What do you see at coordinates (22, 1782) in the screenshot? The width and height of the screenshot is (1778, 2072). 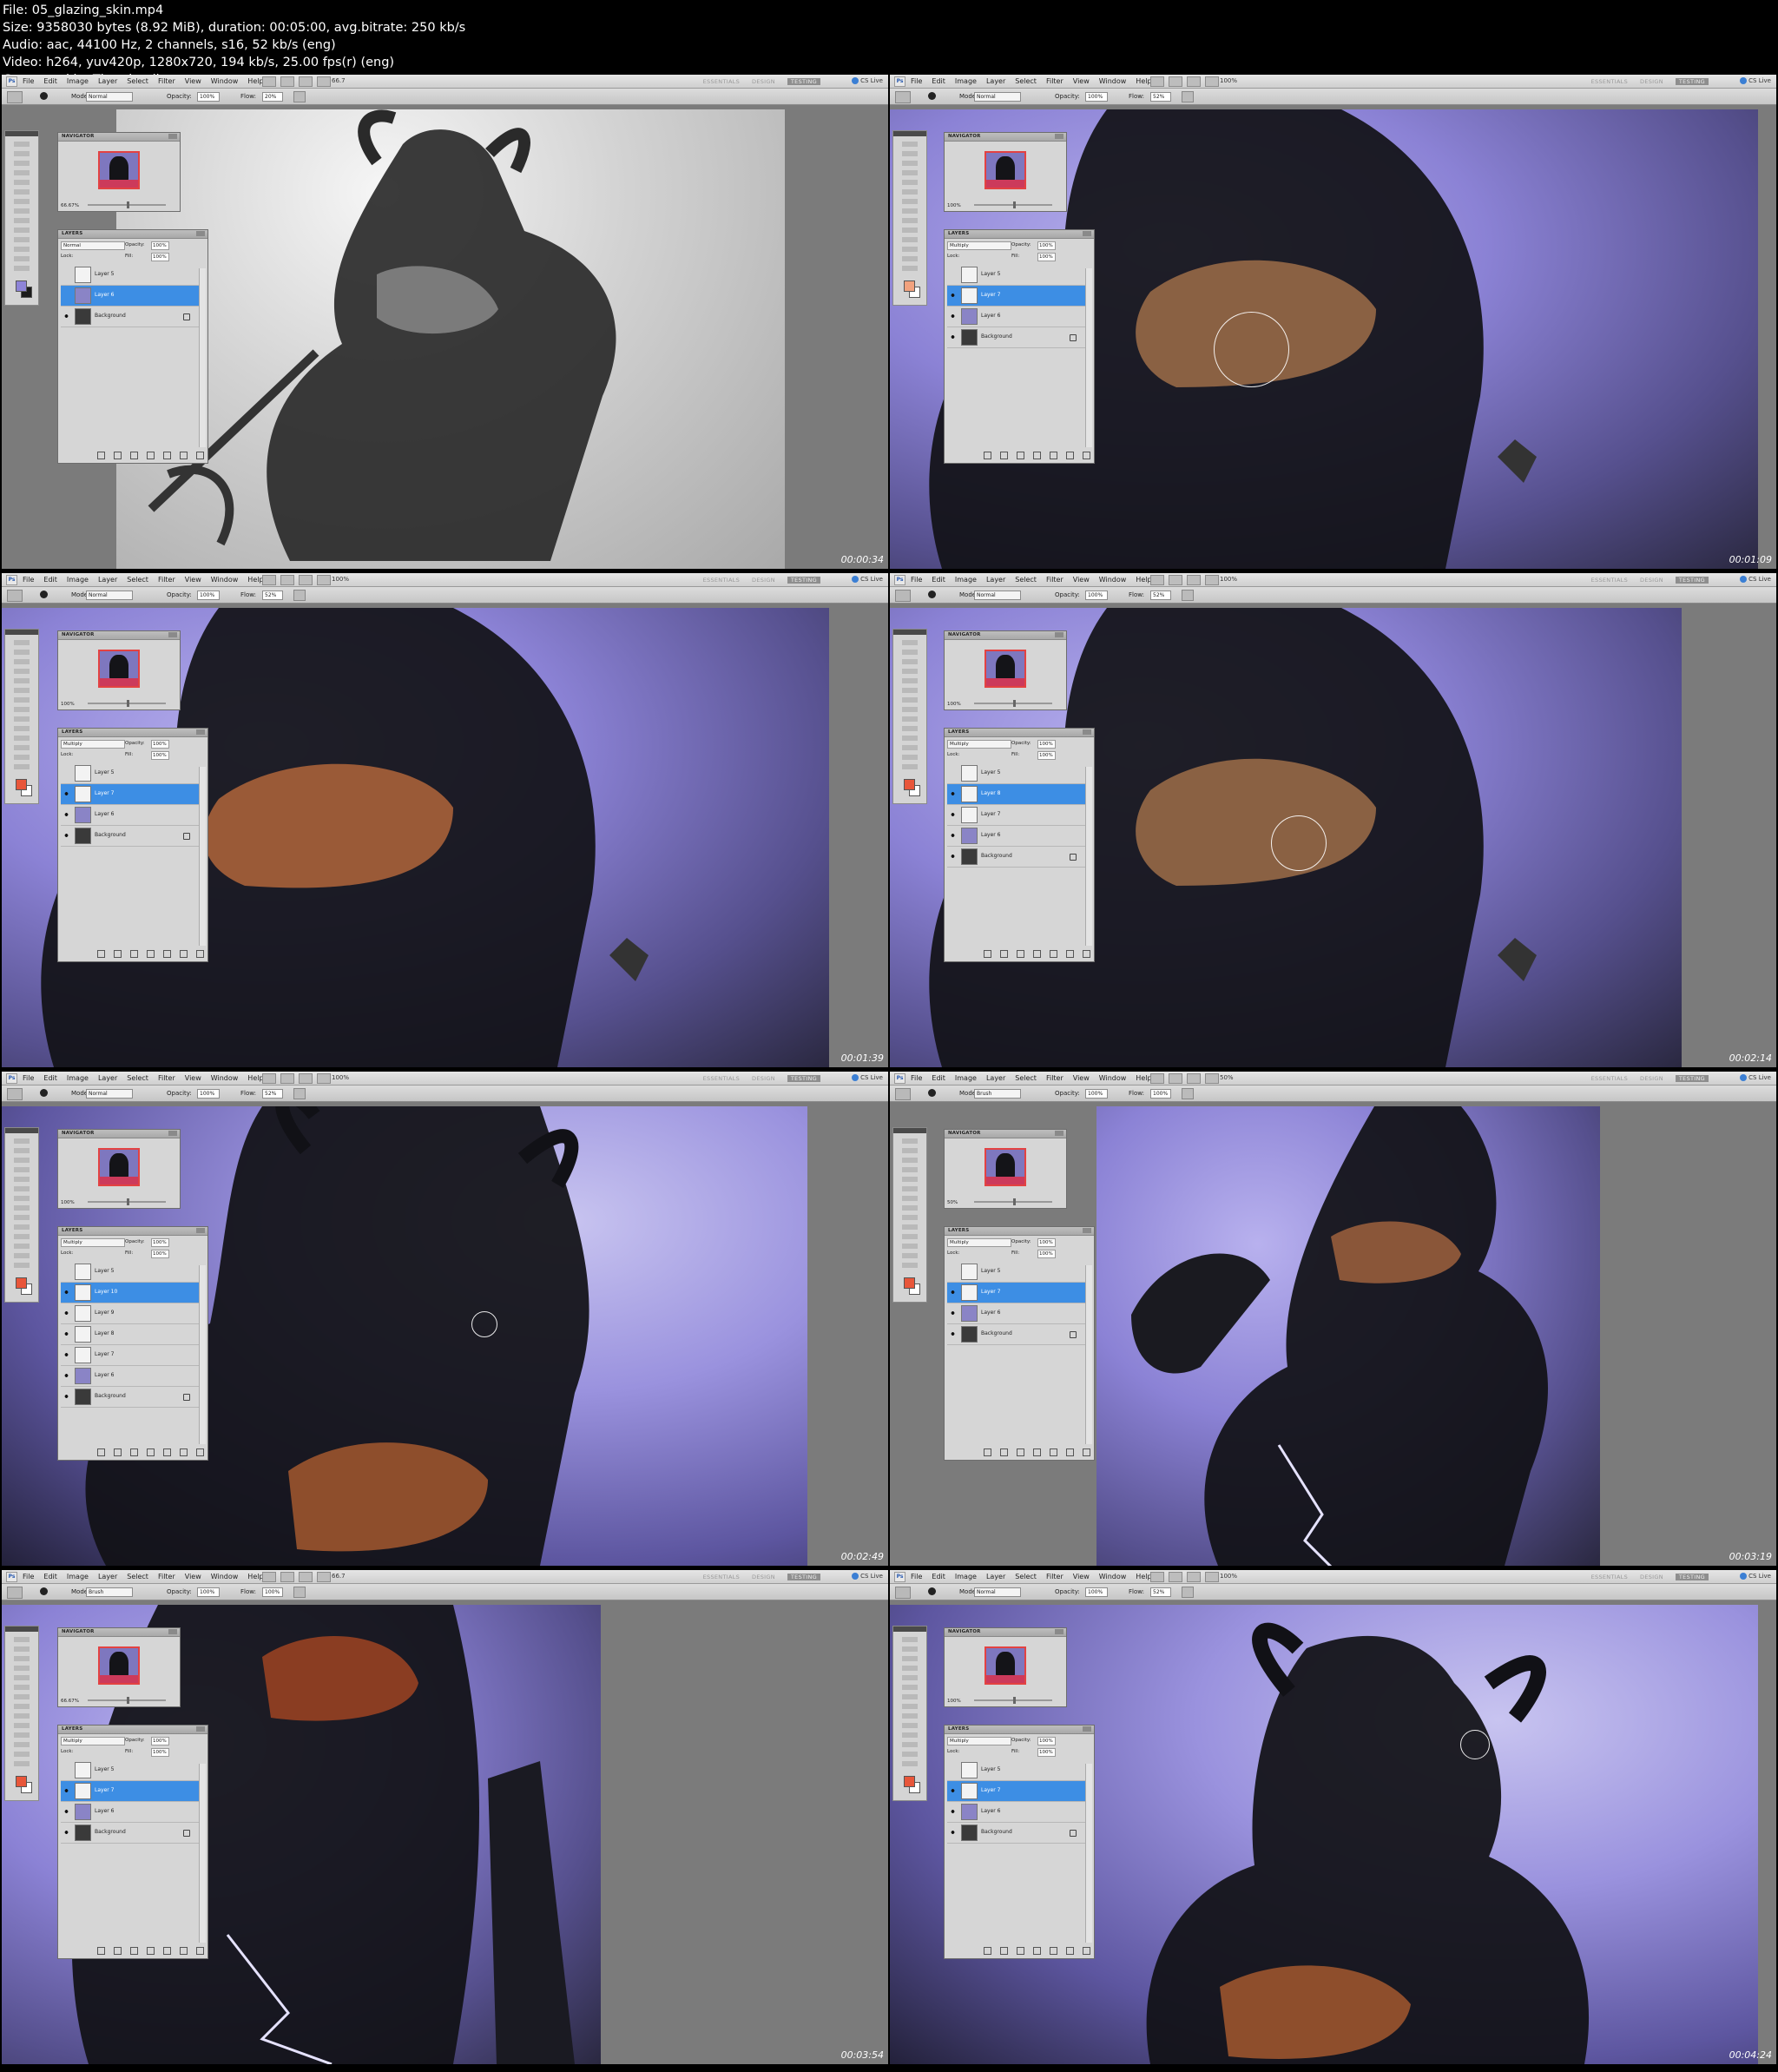 I see `foreground-color-swatch` at bounding box center [22, 1782].